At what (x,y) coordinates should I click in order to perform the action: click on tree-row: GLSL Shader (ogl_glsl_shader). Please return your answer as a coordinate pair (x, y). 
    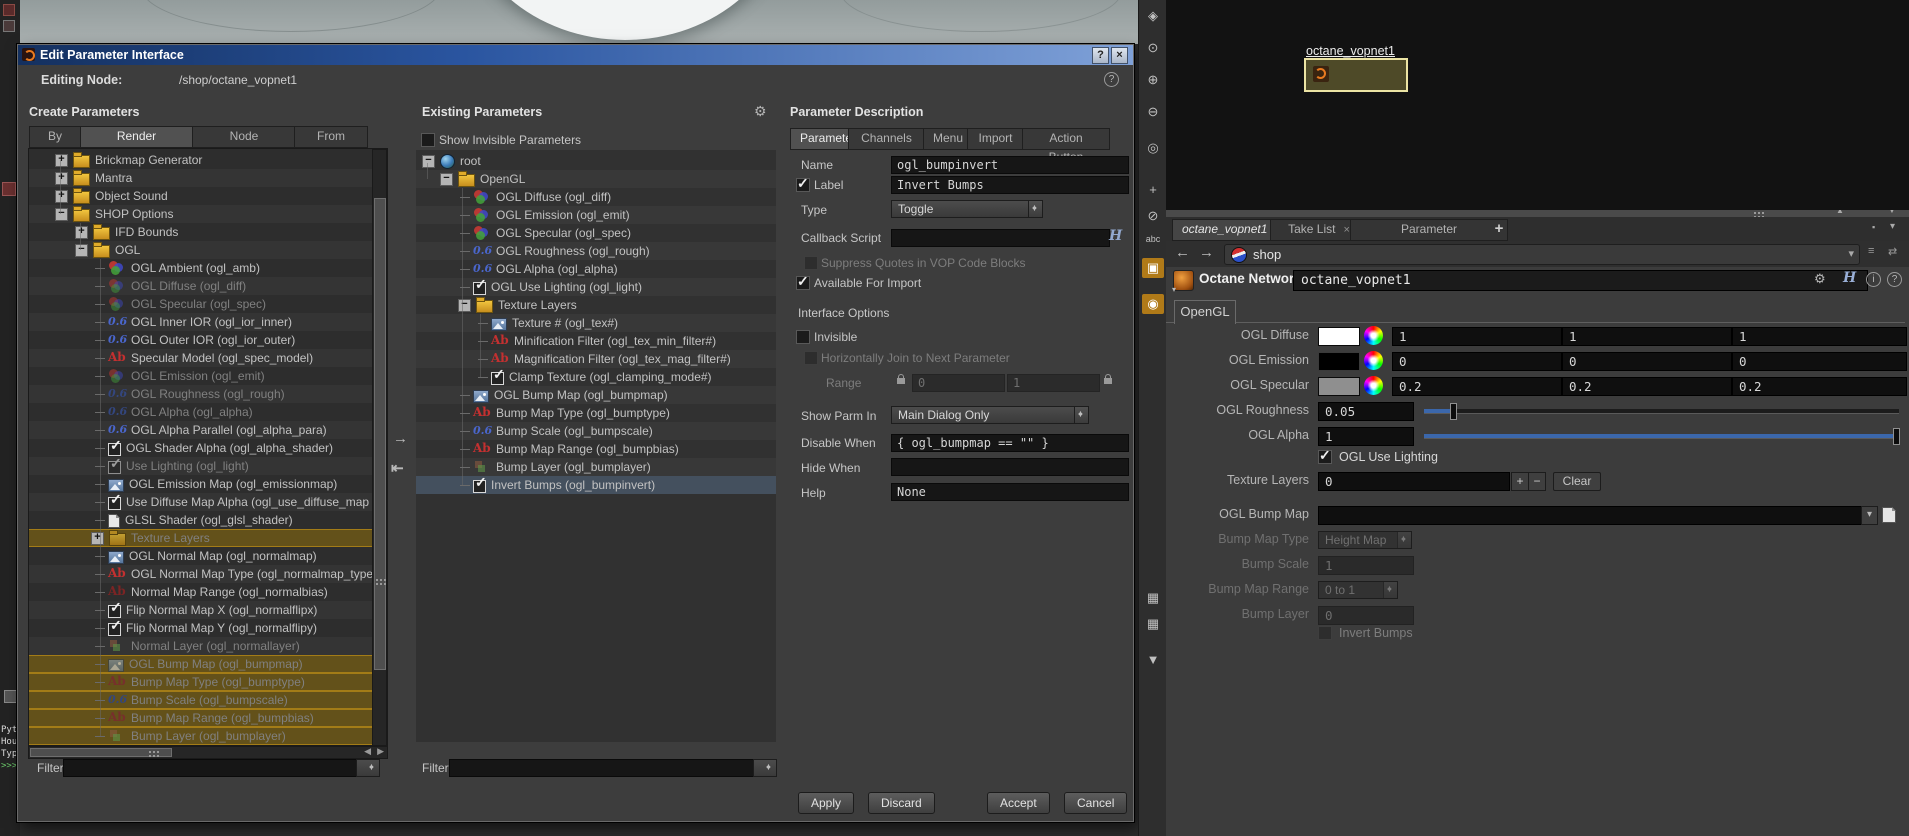
    Looking at the image, I should click on (201, 520).